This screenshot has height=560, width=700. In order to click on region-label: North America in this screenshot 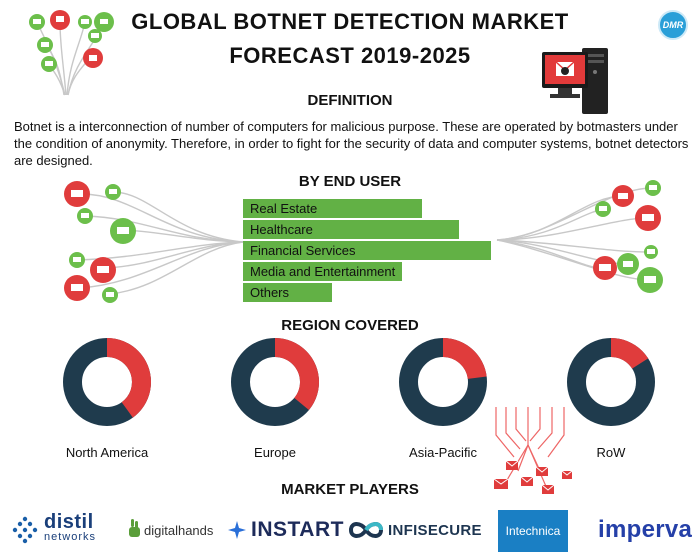, I will do `click(107, 452)`.